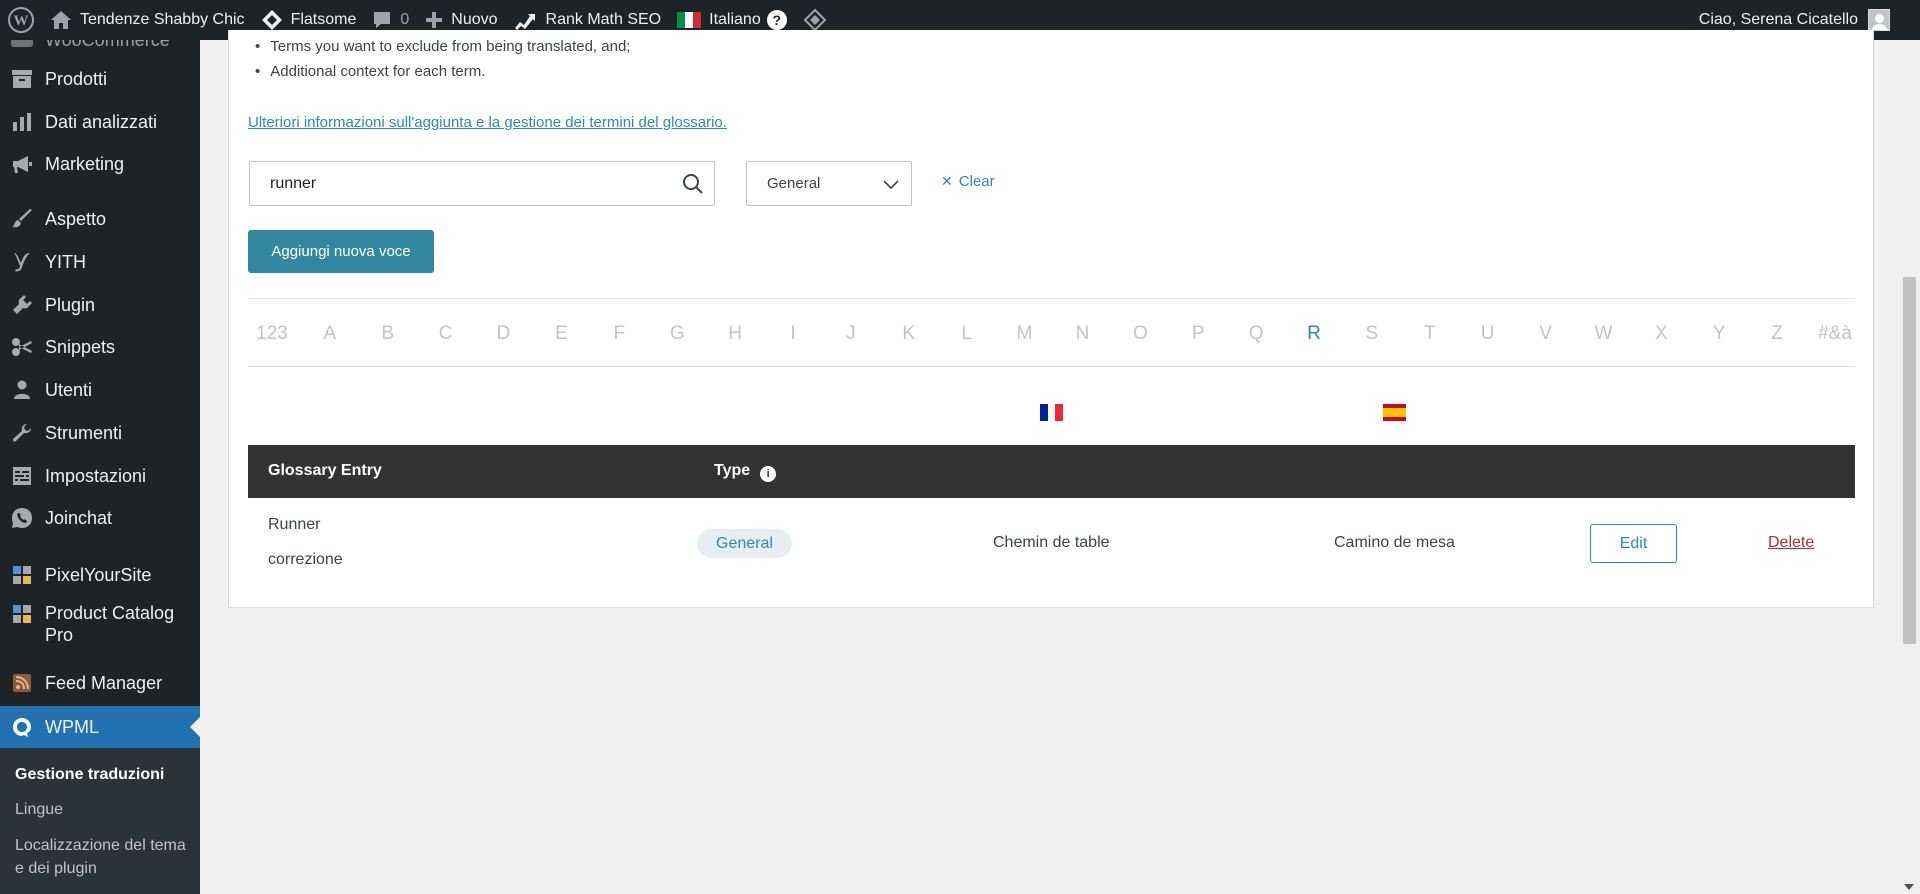 This screenshot has width=1920, height=894. Describe the element at coordinates (21, 20) in the screenshot. I see `wordpress-logo-icon: W` at that location.